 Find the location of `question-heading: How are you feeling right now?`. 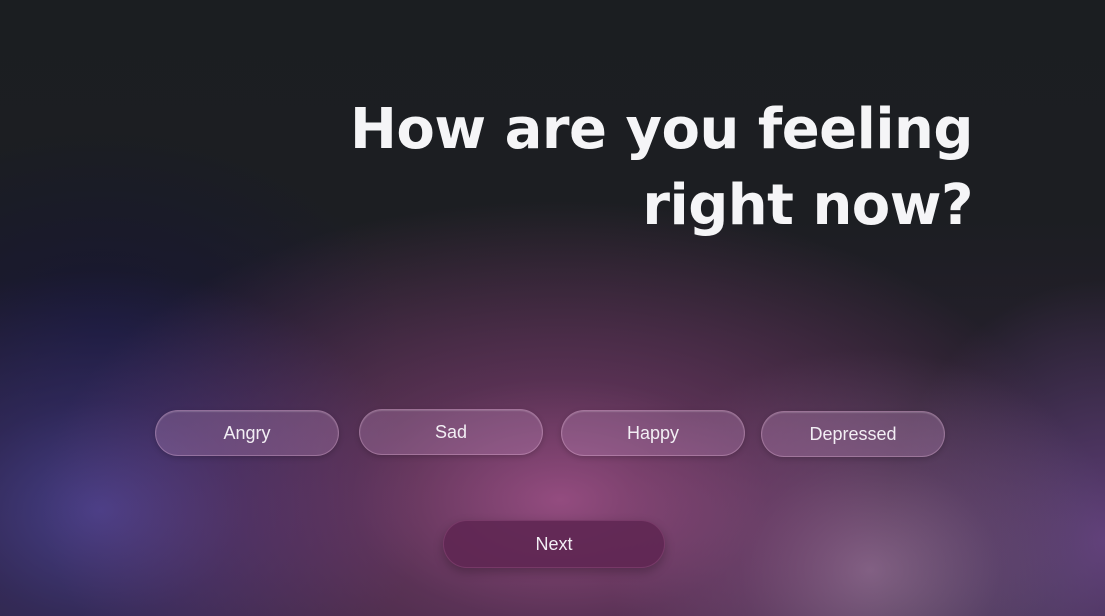

question-heading: How are you feeling right now? is located at coordinates (653, 168).